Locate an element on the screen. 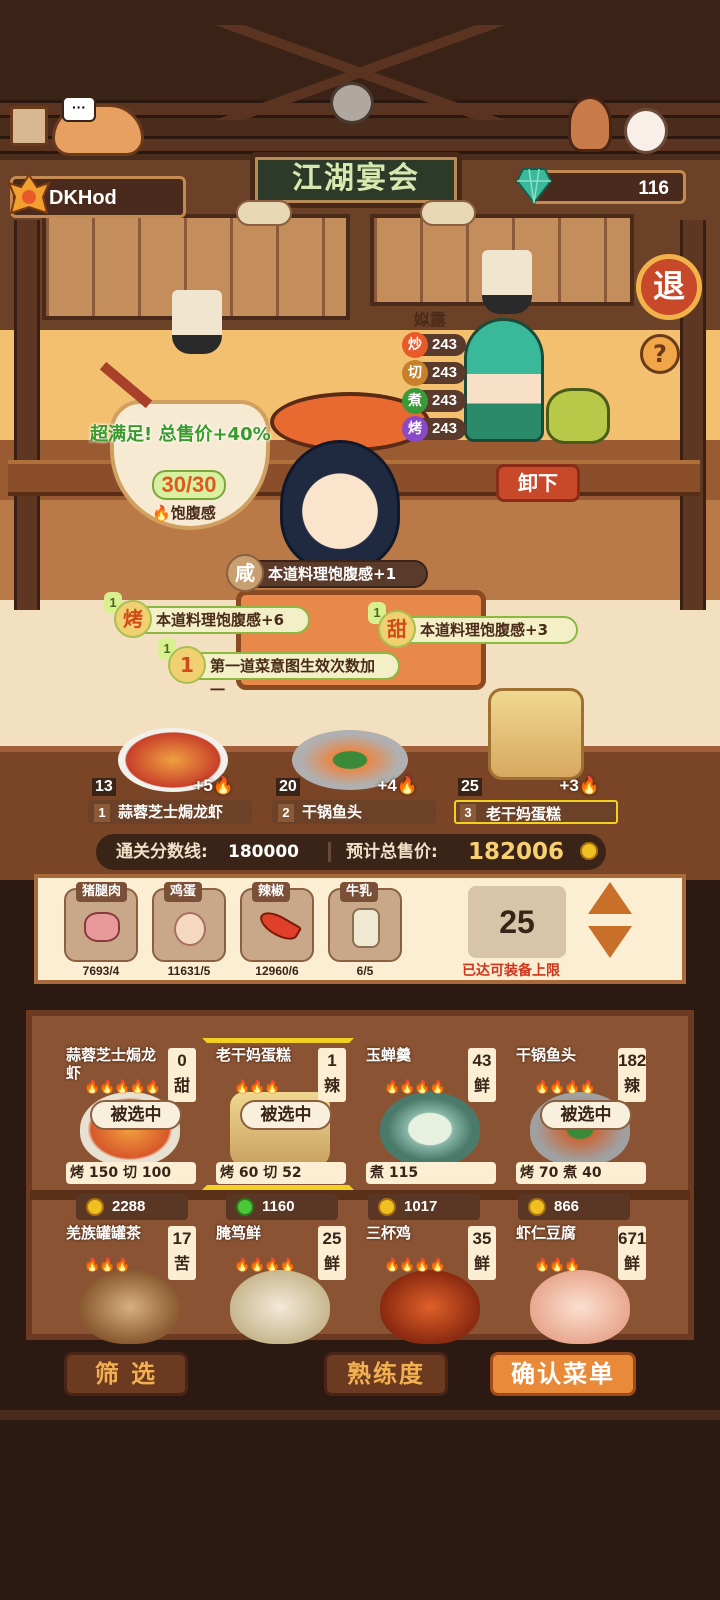  selected-badge: 被选中 is located at coordinates (136, 1115).